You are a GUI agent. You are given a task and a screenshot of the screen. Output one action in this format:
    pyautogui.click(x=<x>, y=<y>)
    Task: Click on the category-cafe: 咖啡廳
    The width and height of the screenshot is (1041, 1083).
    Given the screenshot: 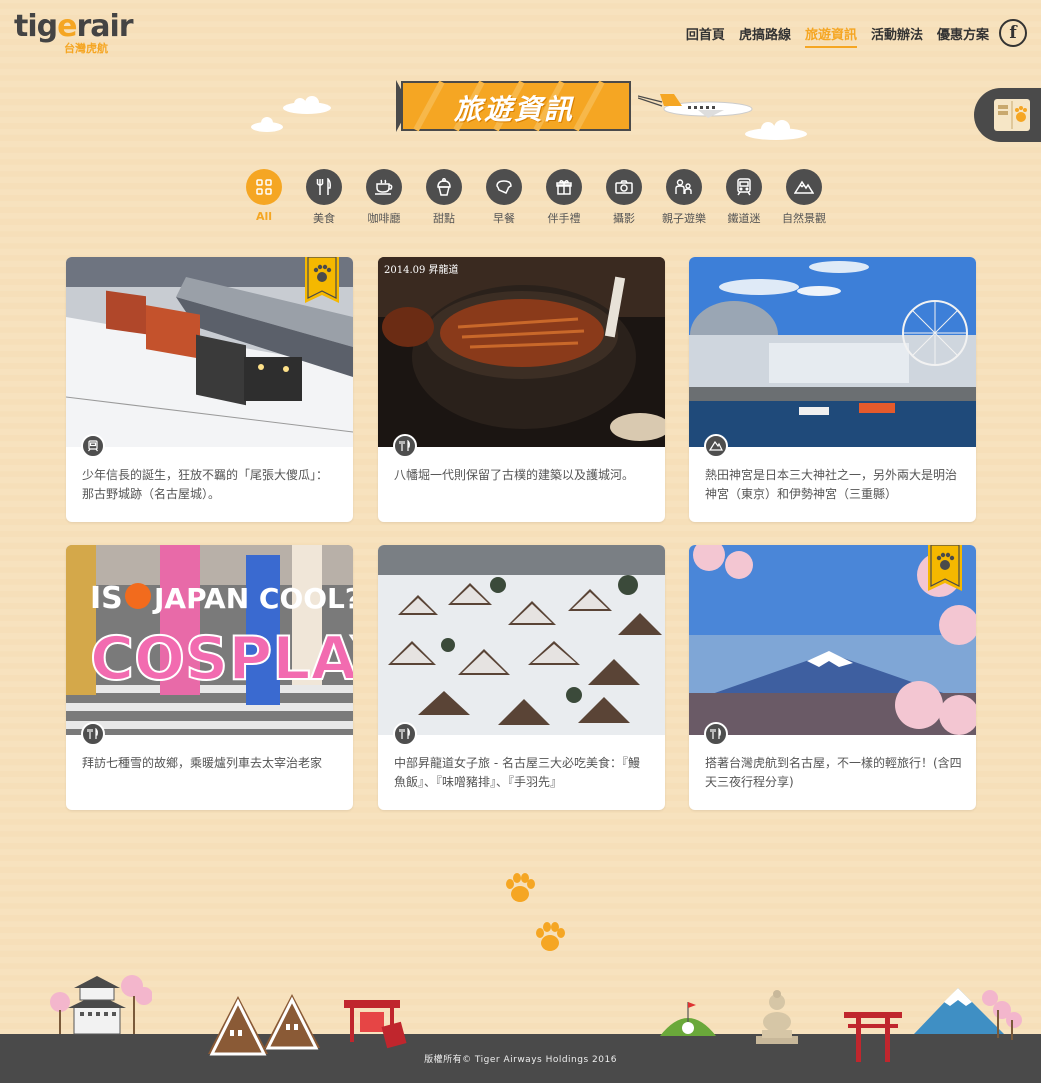 What is the action you would take?
    pyautogui.click(x=384, y=197)
    